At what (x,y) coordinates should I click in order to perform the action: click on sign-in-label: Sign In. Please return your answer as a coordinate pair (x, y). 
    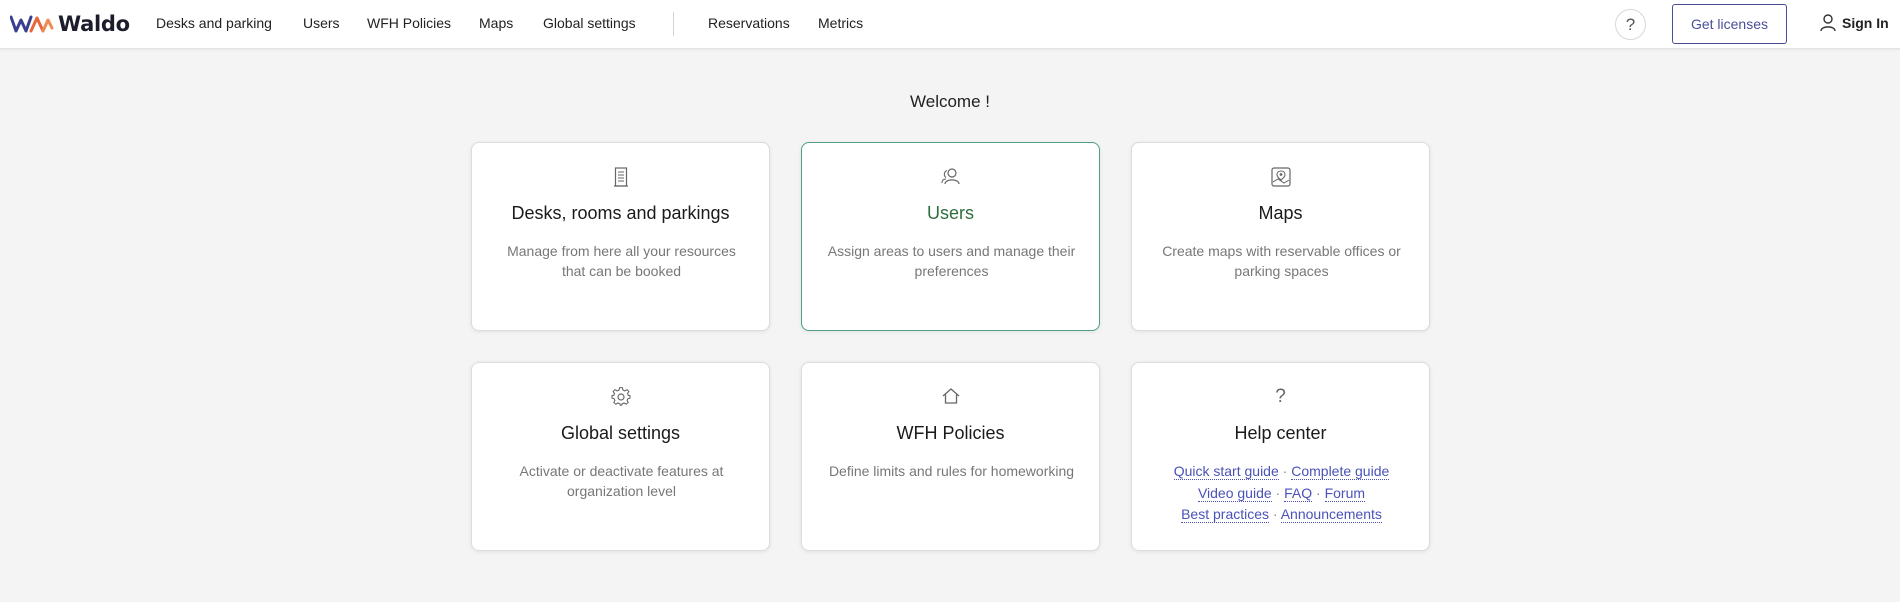
    Looking at the image, I should click on (1865, 23).